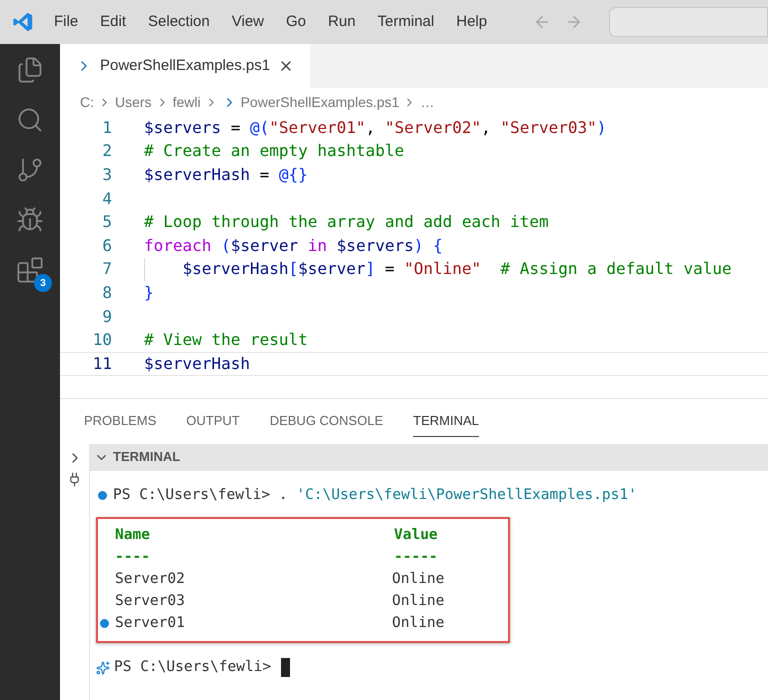 The width and height of the screenshot is (768, 700). I want to click on line-number: 7, so click(106, 269).